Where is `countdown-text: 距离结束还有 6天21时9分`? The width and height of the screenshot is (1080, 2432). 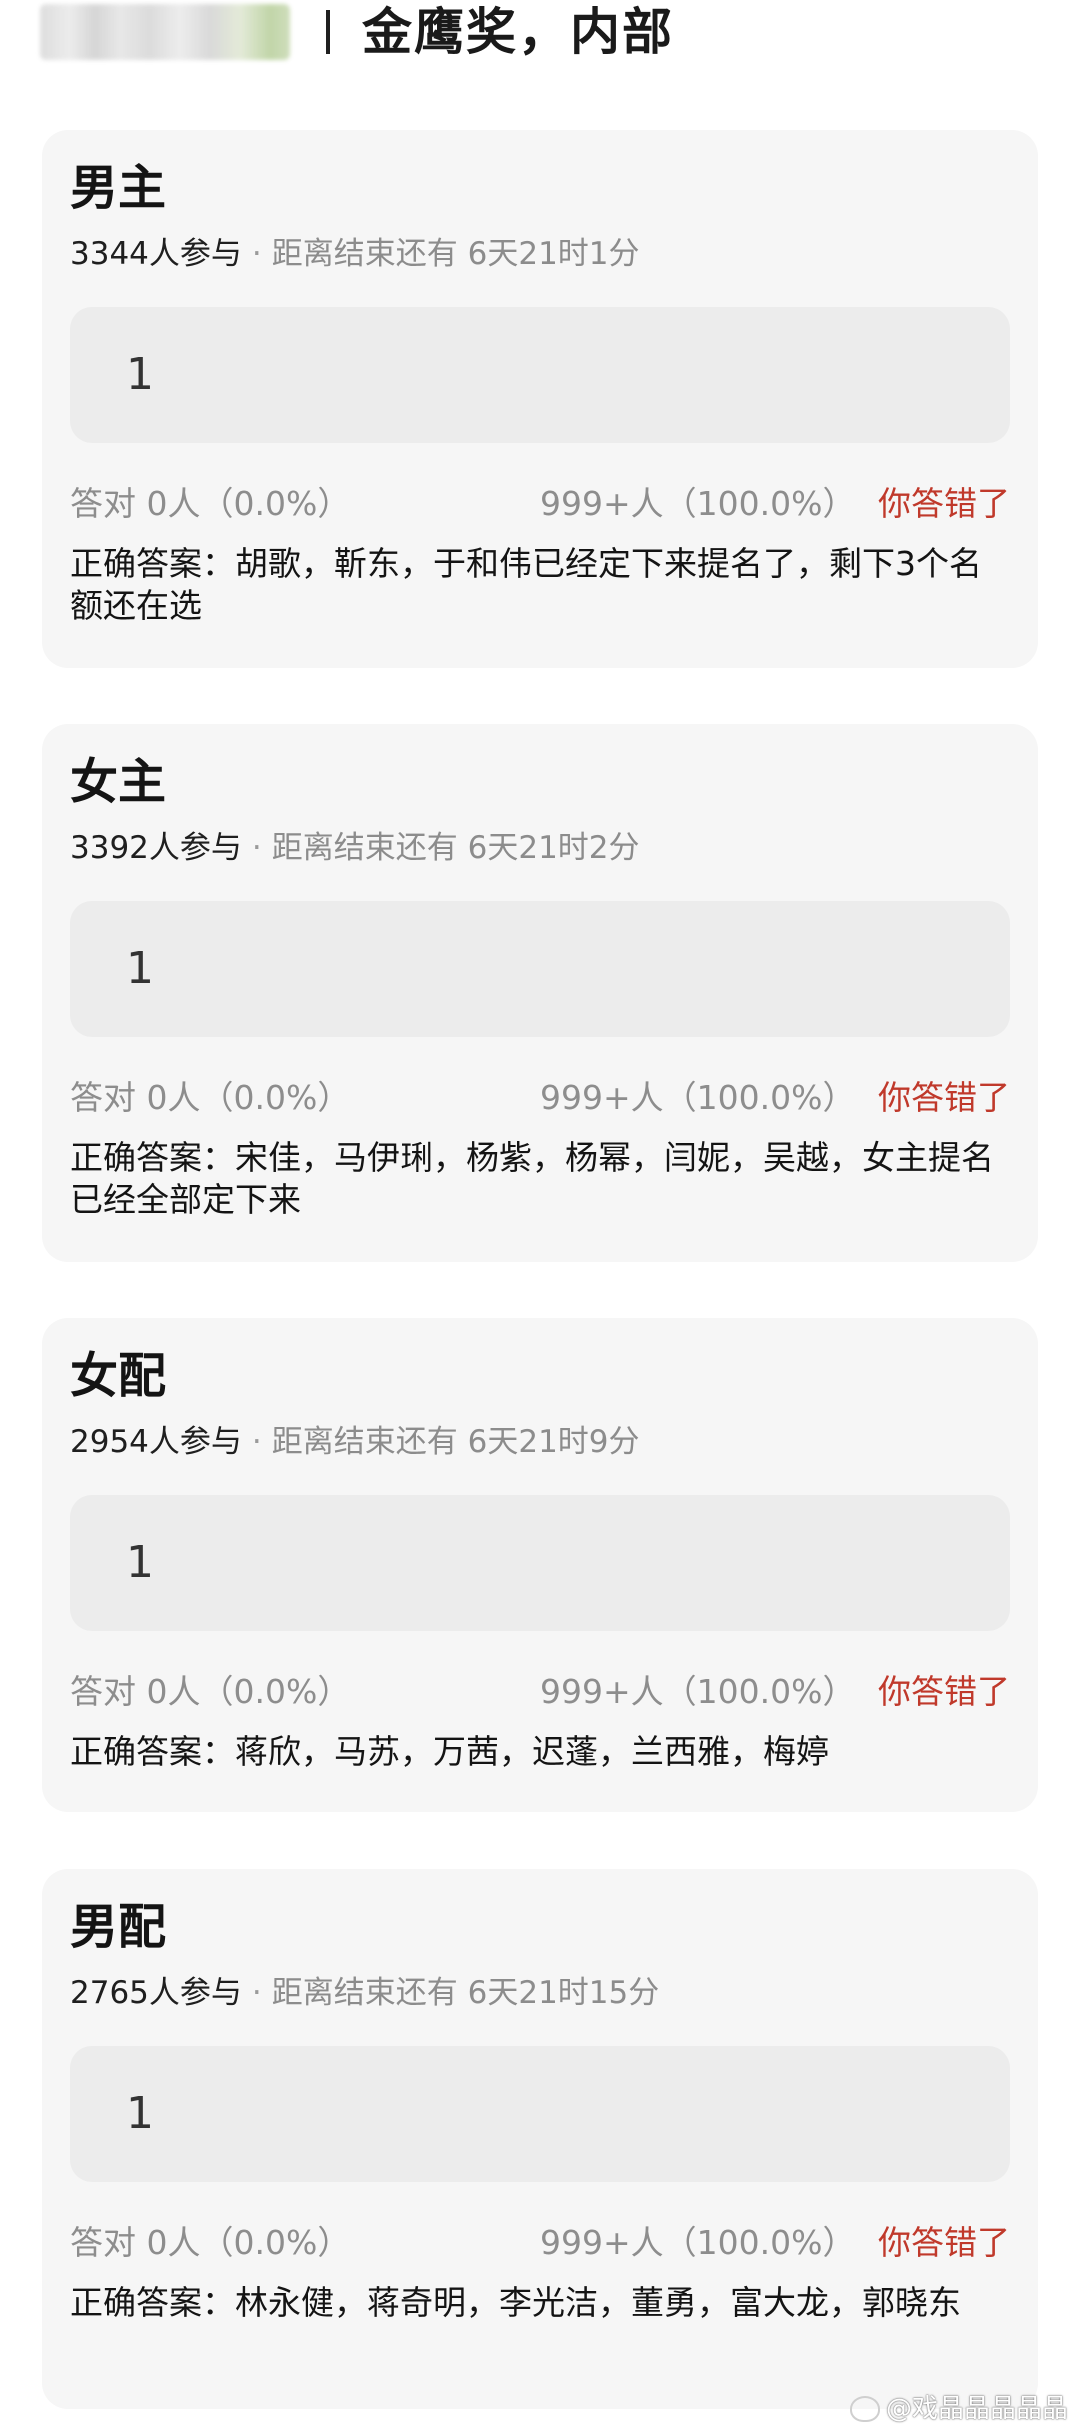
countdown-text: 距离结束还有 6天21时9分 is located at coordinates (455, 1442).